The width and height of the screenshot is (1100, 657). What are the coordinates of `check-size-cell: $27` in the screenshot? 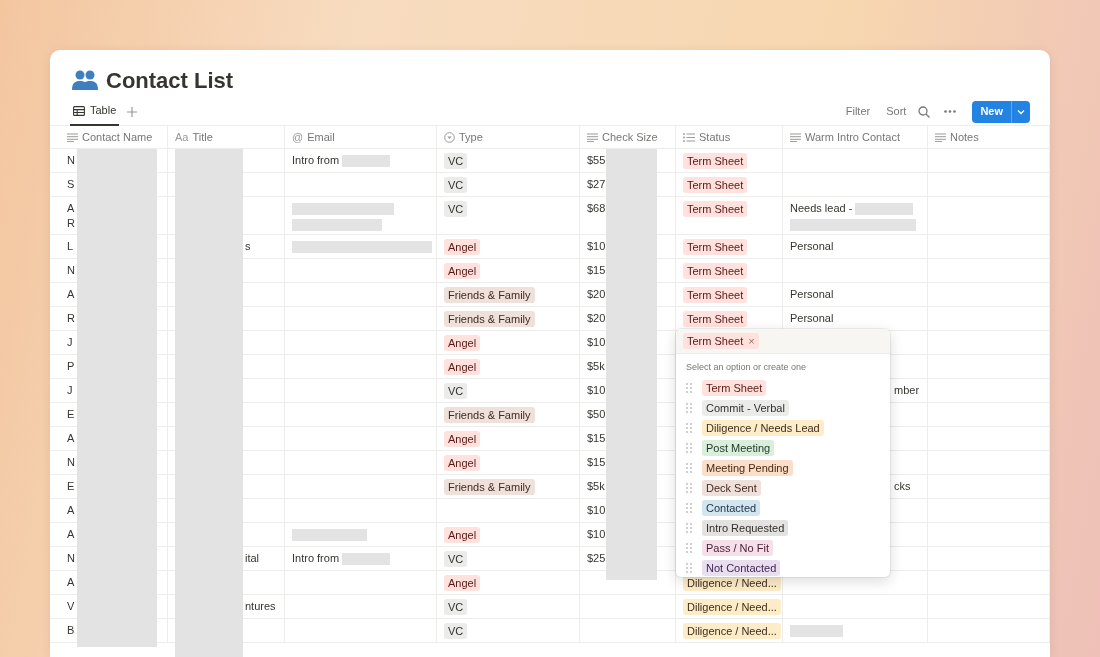 It's located at (596, 184).